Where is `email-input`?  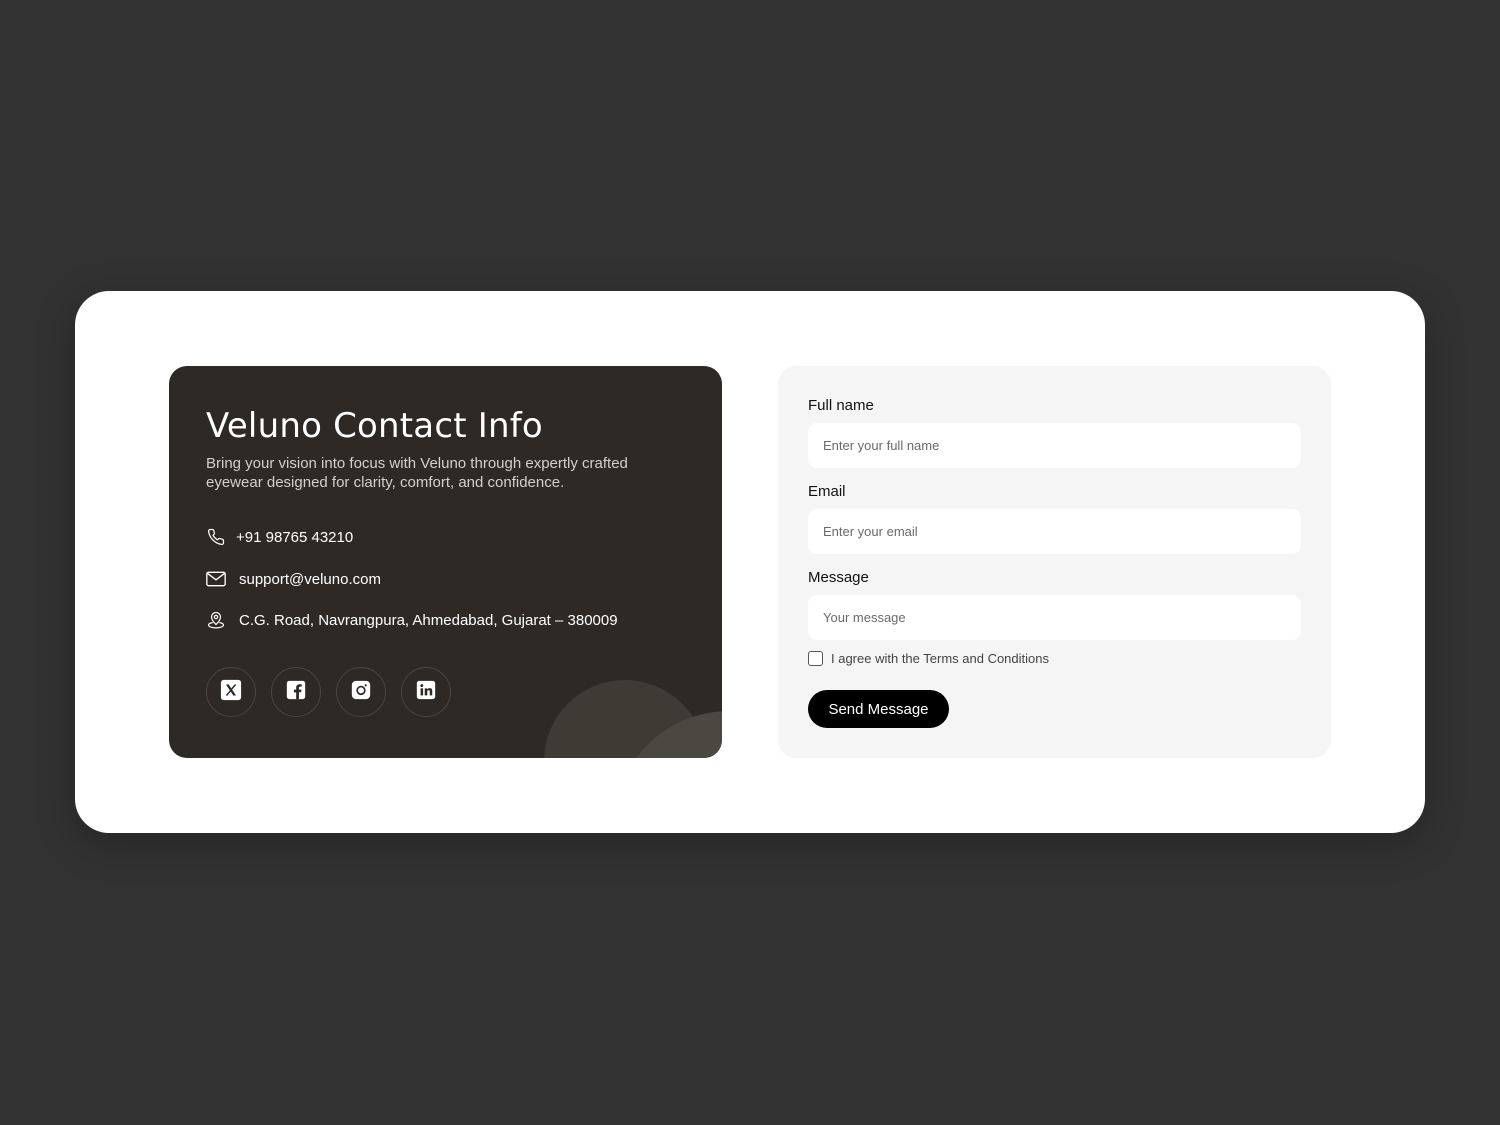 email-input is located at coordinates (1054, 531).